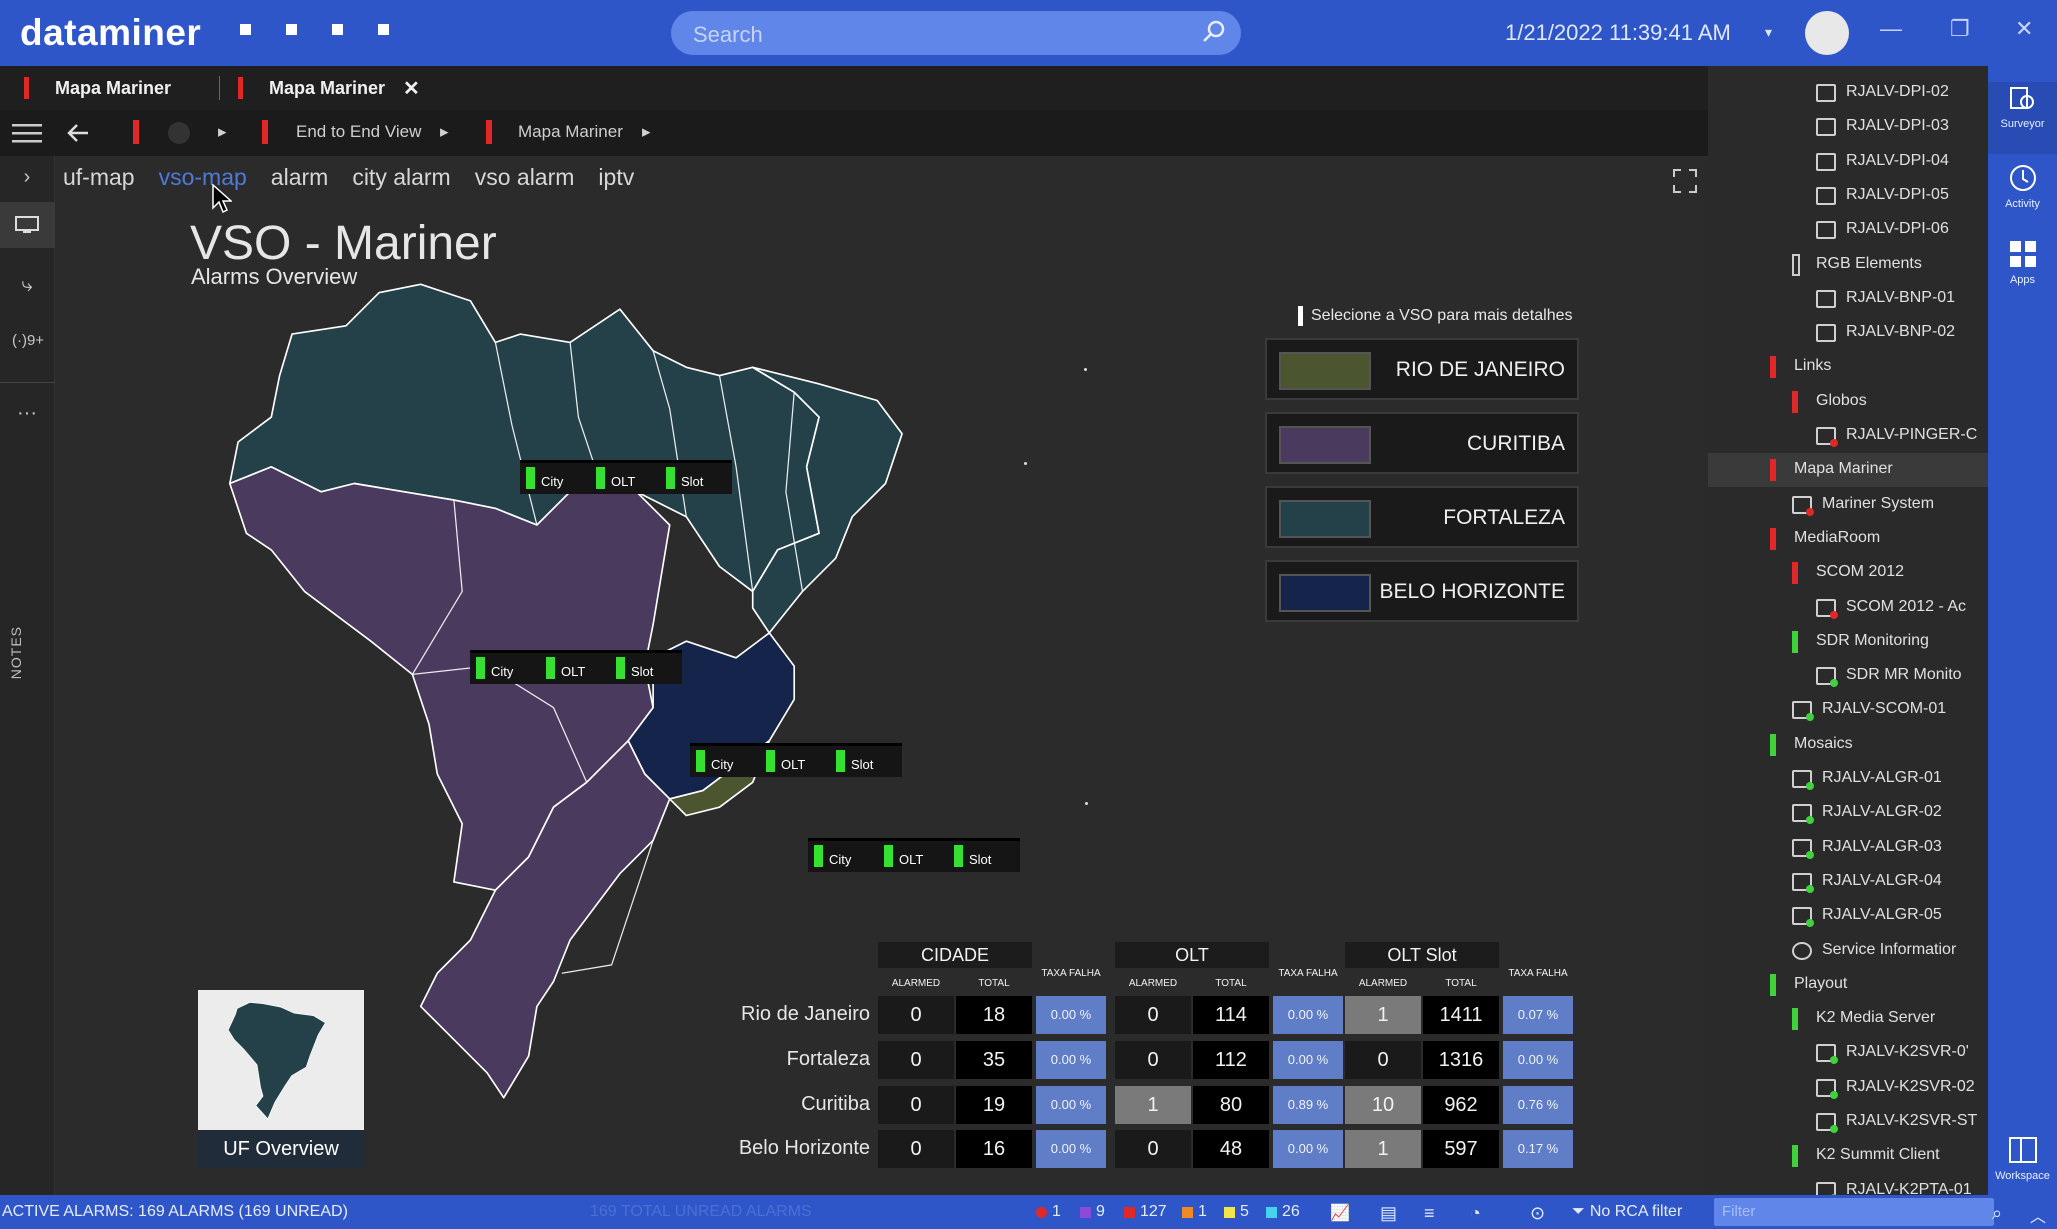  What do you see at coordinates (1848, 265) in the screenshot?
I see `tree-item: RGB Elements` at bounding box center [1848, 265].